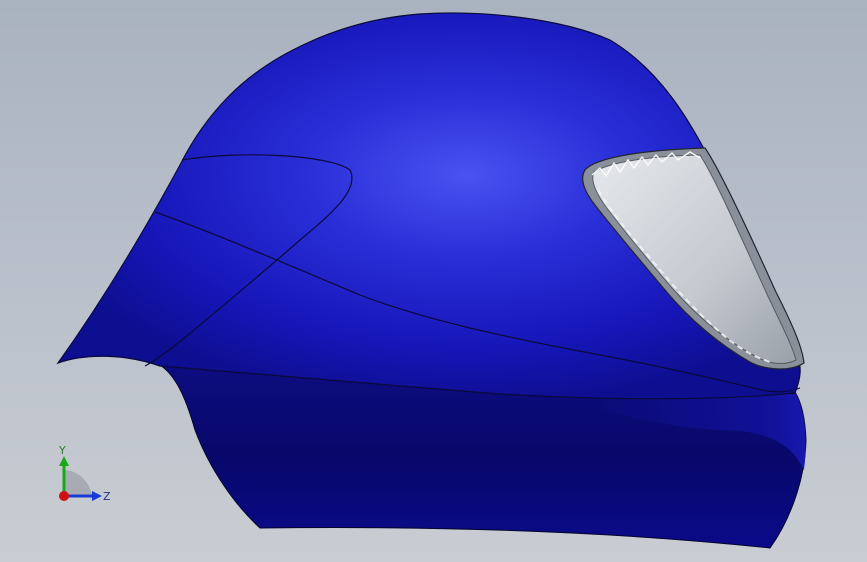  I want to click on triad-x-axis-dot, so click(64, 496).